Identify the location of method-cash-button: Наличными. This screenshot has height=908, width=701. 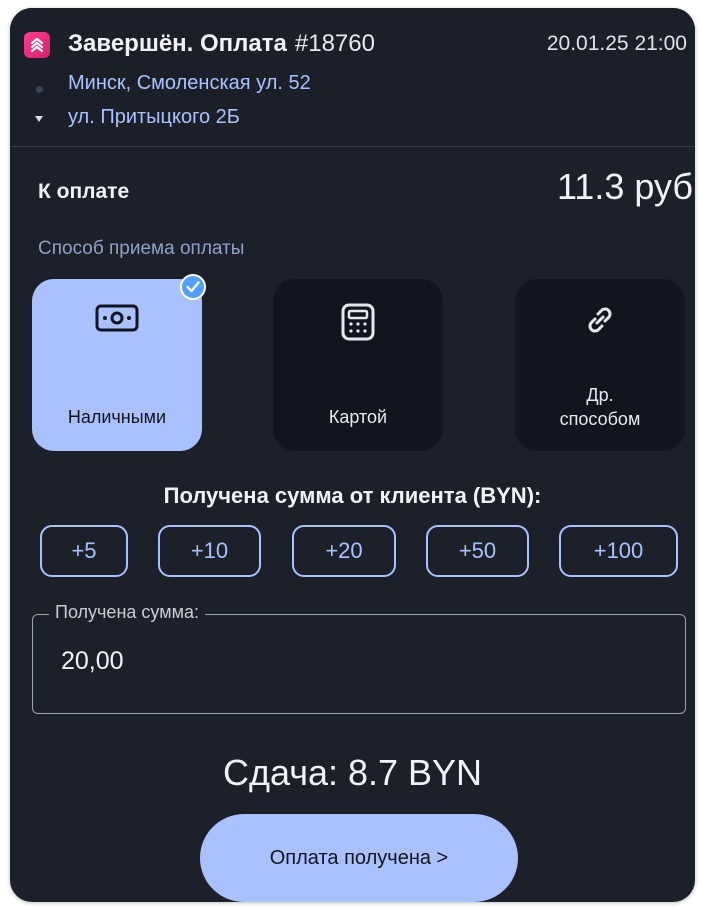
(117, 365).